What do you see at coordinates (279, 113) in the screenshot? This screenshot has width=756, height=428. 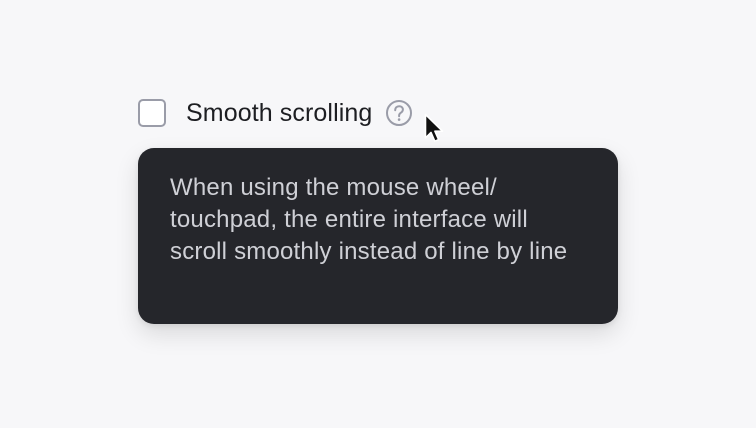 I see `smooth-scrolling-label: Smooth scrolling` at bounding box center [279, 113].